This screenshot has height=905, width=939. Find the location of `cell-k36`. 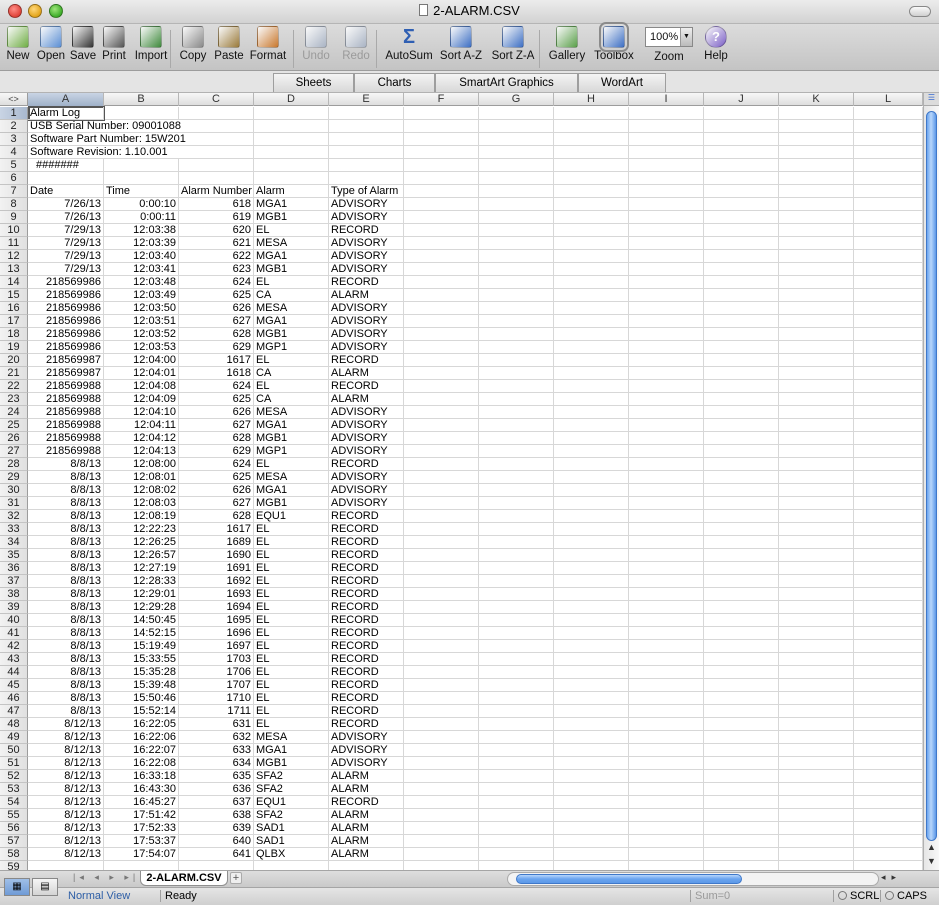

cell-k36 is located at coordinates (816, 568).